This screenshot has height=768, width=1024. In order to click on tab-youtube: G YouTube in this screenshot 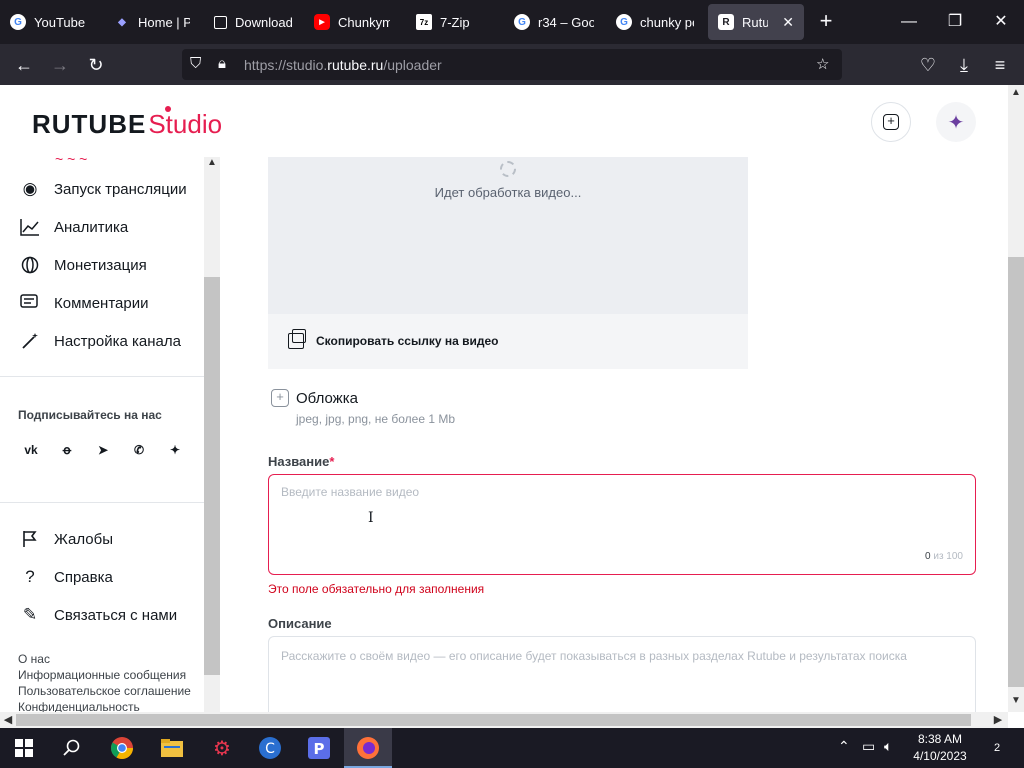, I will do `click(52, 22)`.